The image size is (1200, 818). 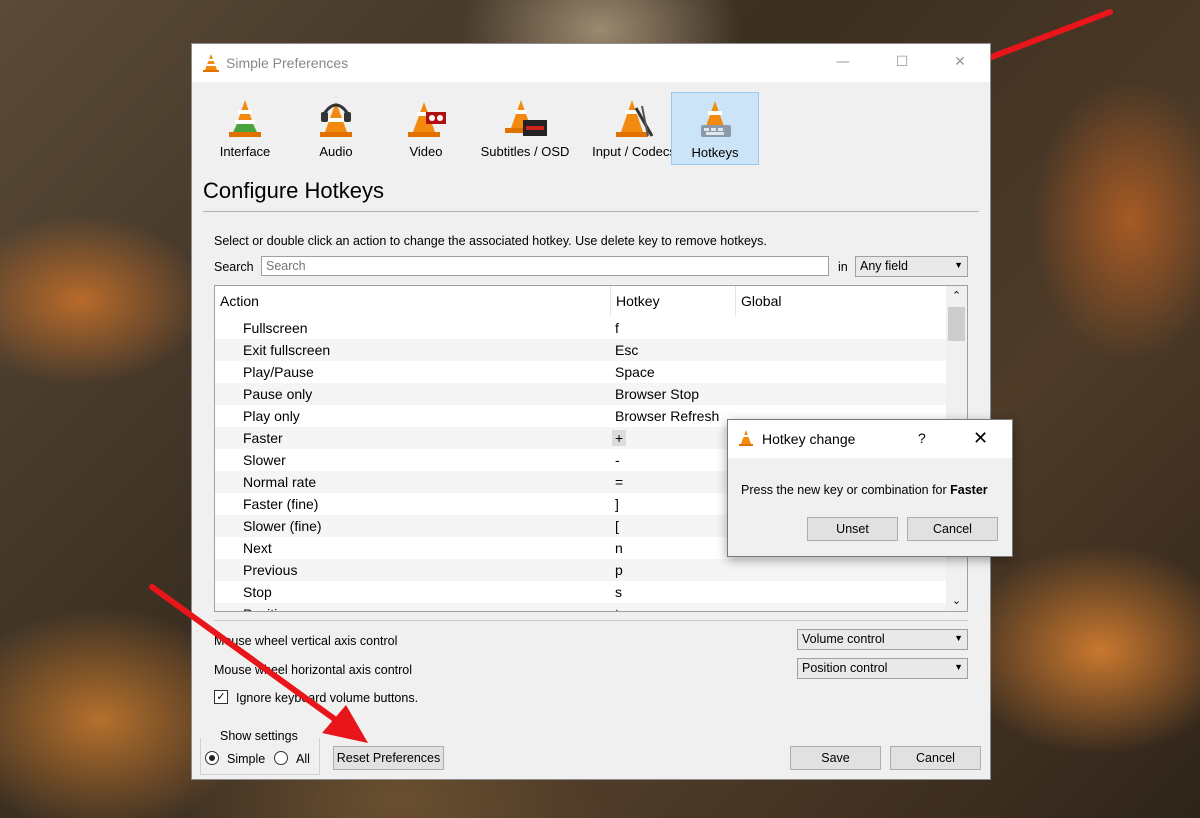 I want to click on tab-hotkeys: Hotkeys, so click(x=715, y=128).